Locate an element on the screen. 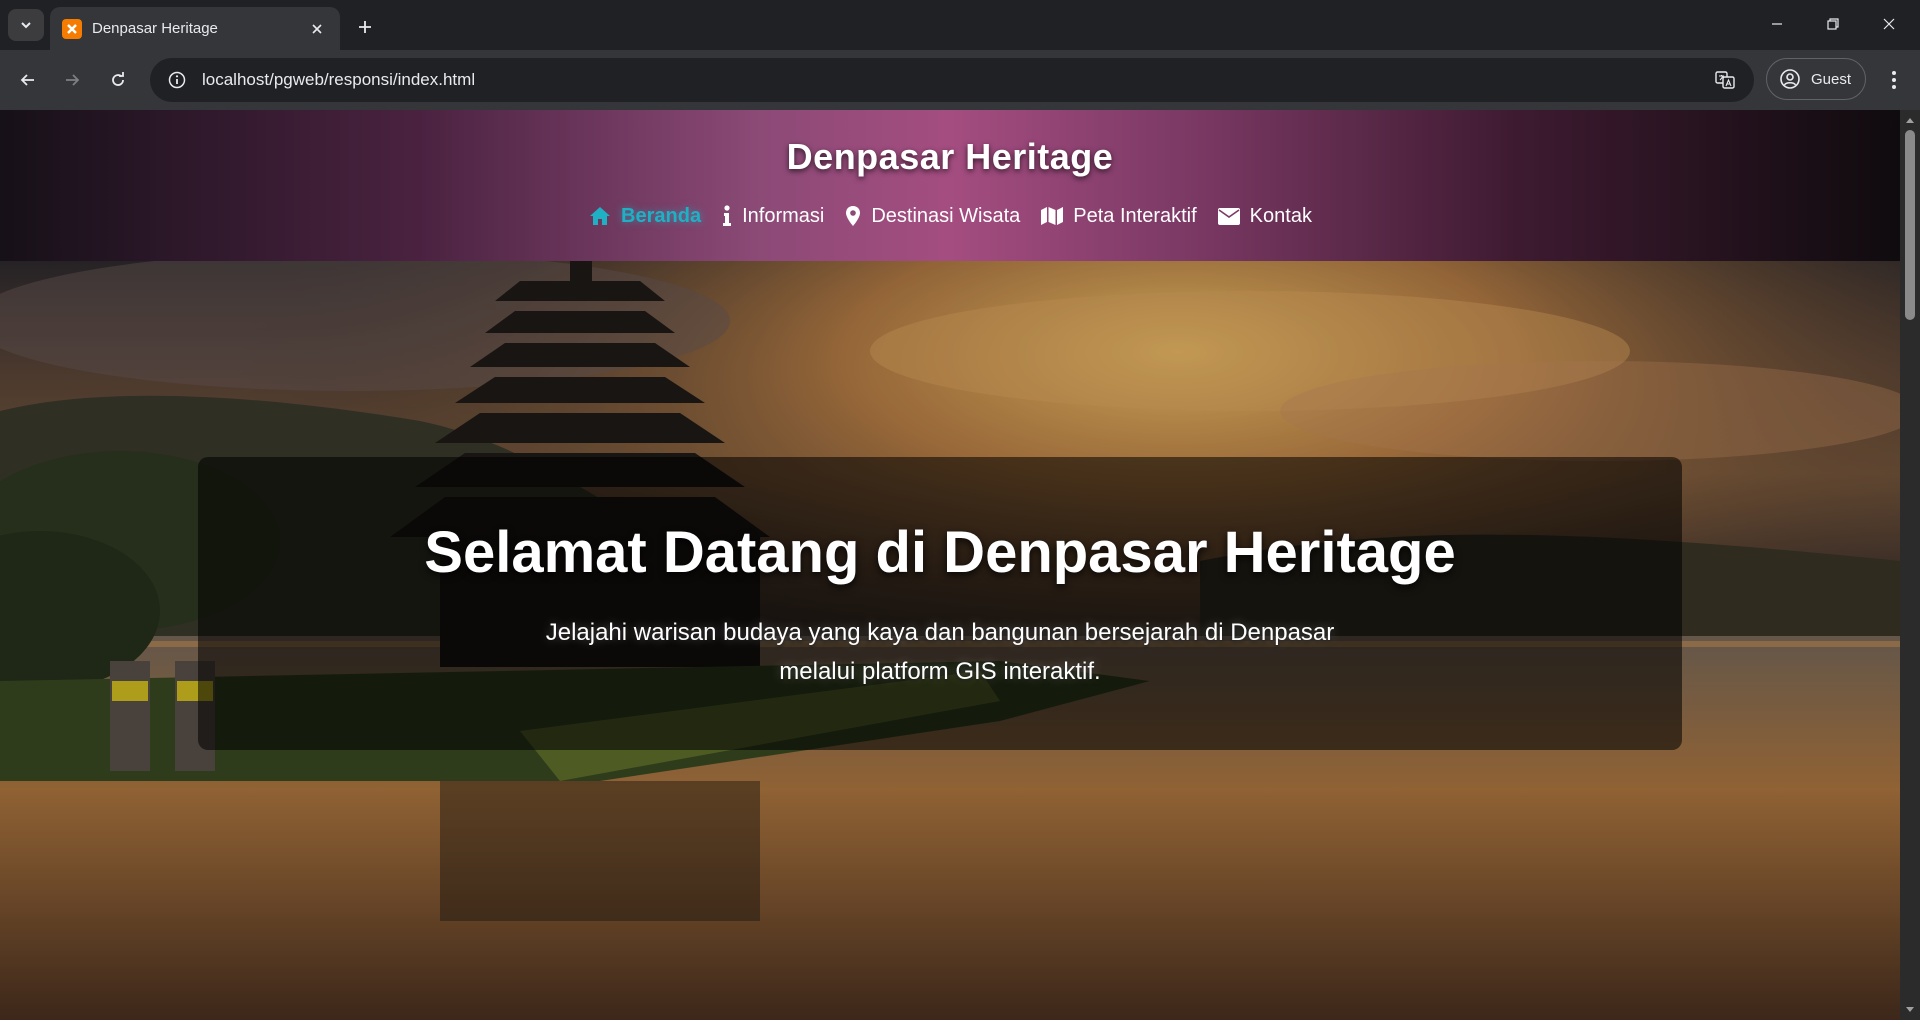  scrollbar-thumb is located at coordinates (1910, 225).